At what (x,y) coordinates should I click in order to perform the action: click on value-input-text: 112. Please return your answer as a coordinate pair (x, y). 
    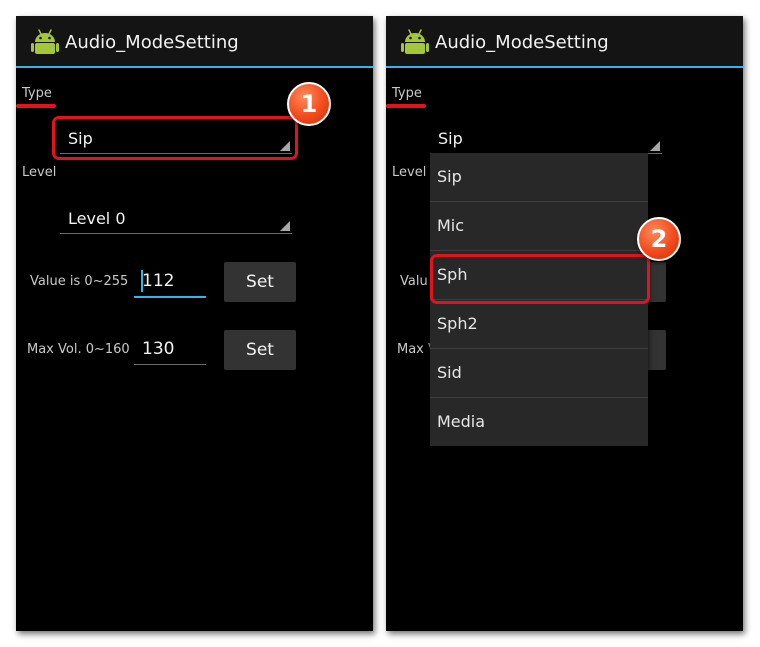
    Looking at the image, I should click on (158, 281).